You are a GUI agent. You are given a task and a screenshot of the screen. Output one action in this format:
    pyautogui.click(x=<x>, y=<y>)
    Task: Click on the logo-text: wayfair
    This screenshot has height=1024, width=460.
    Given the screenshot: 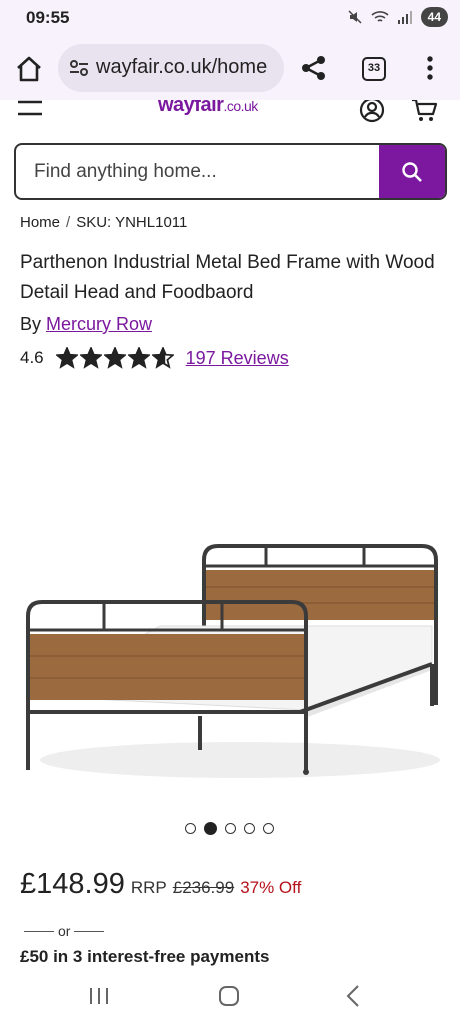 What is the action you would take?
    pyautogui.click(x=191, y=108)
    